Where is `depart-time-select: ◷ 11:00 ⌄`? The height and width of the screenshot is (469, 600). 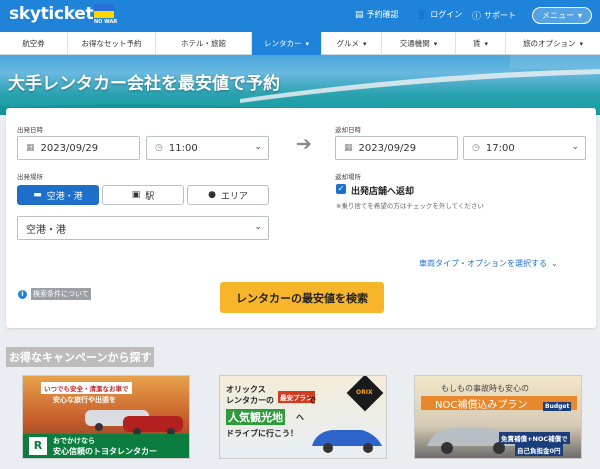
depart-time-select: ◷ 11:00 ⌄ is located at coordinates (207, 148).